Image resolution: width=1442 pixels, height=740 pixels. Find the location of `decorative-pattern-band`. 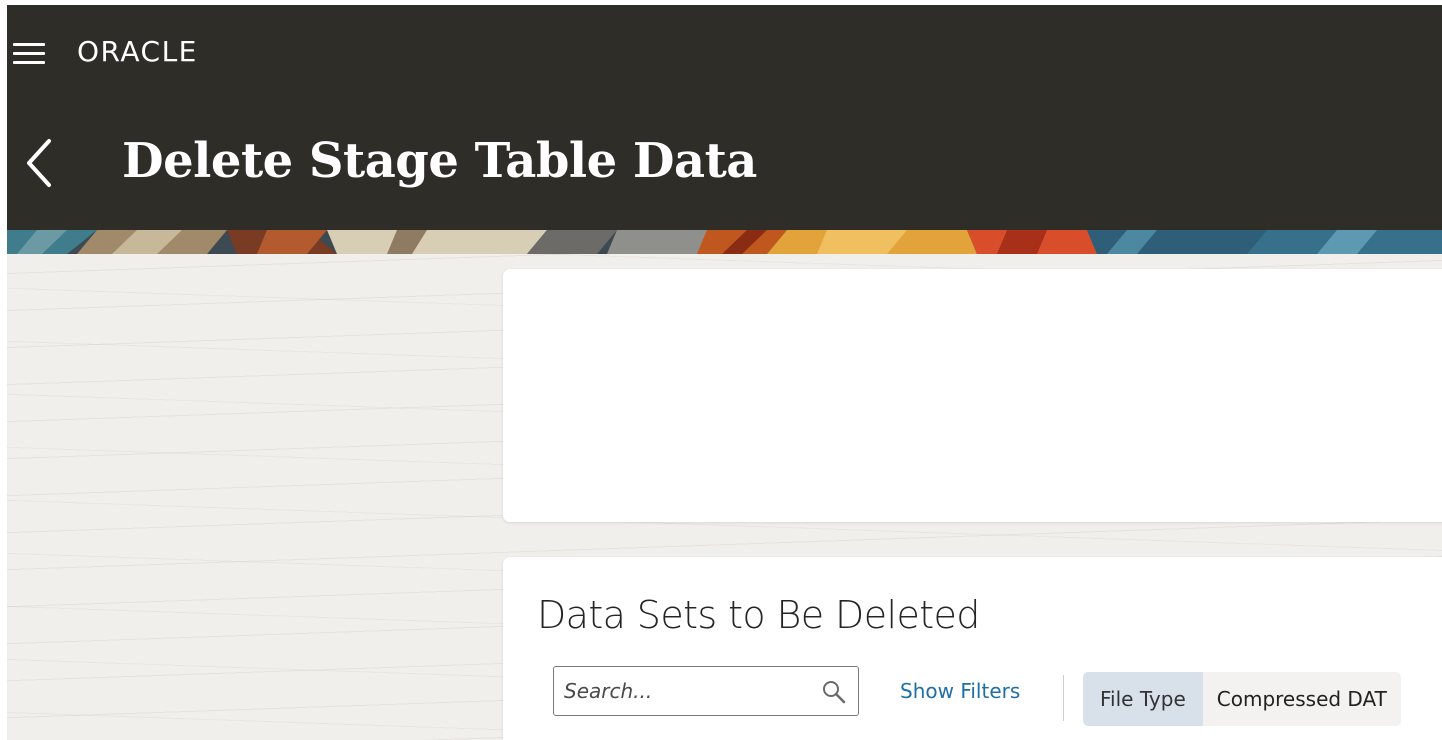

decorative-pattern-band is located at coordinates (724, 242).